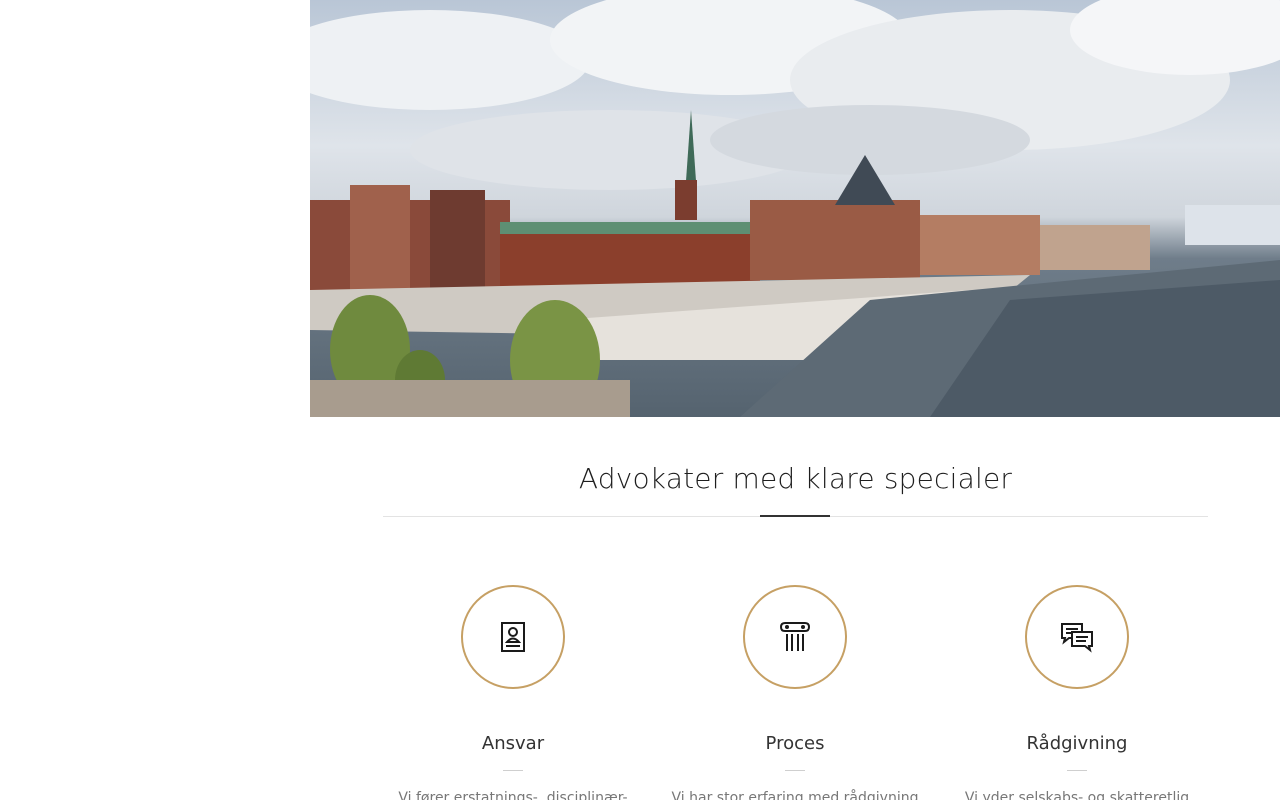 The image size is (1280, 800). I want to click on feature-title: Proces, so click(795, 743).